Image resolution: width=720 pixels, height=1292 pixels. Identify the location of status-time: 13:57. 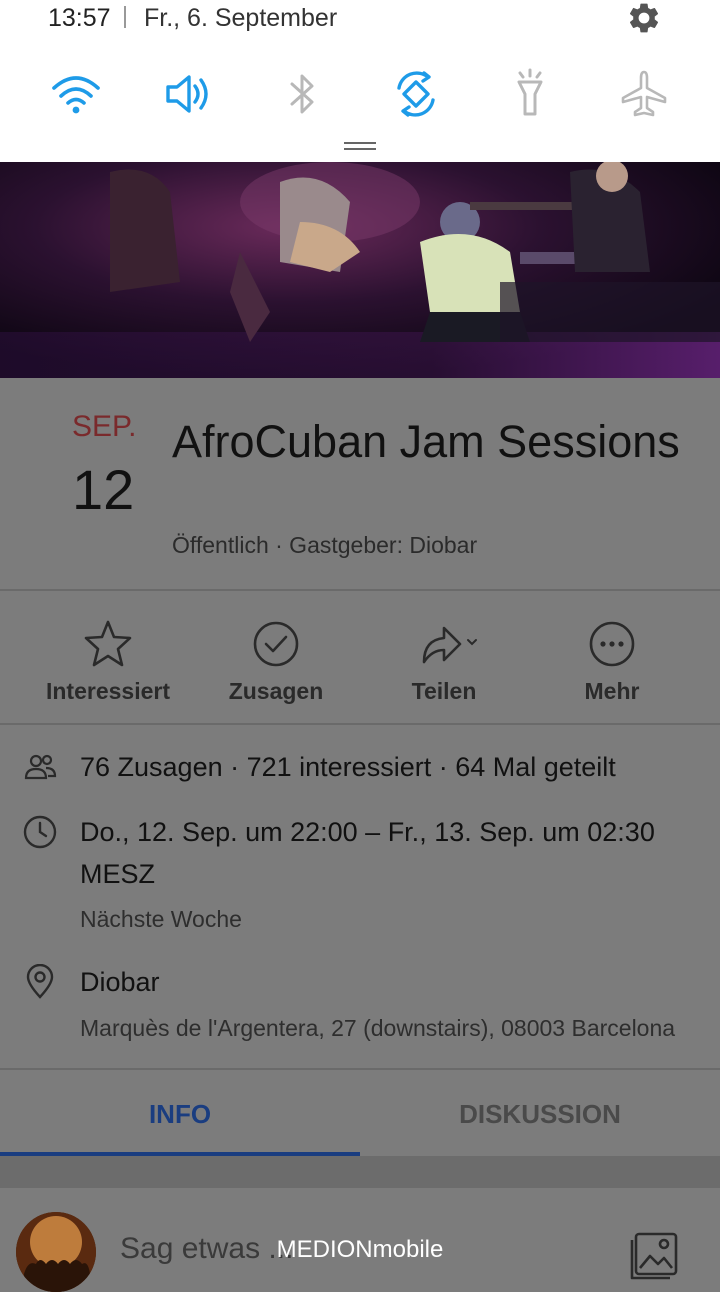
(79, 18).